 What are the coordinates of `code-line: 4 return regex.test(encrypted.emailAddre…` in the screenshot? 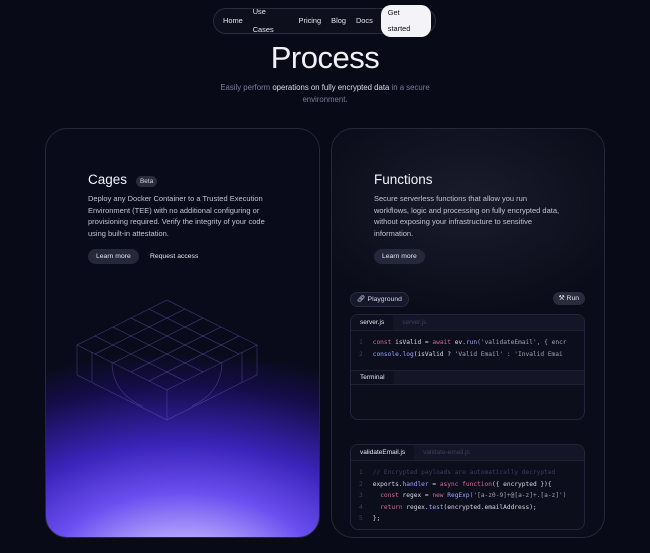 It's located at (467, 508).